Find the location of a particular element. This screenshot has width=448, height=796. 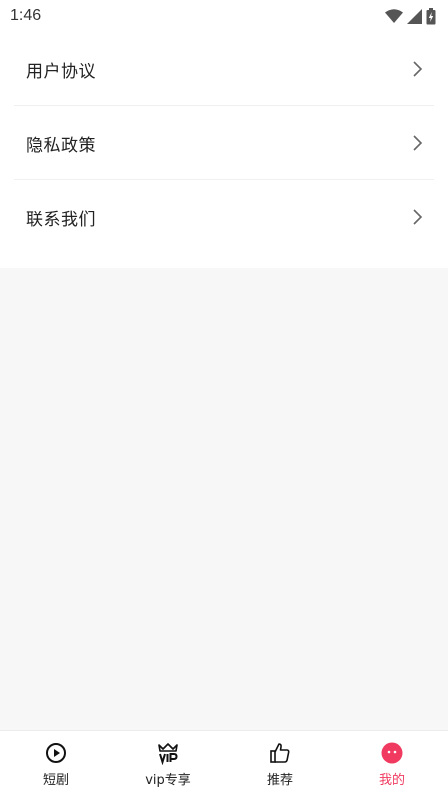

thumbs-up-icon is located at coordinates (280, 753).